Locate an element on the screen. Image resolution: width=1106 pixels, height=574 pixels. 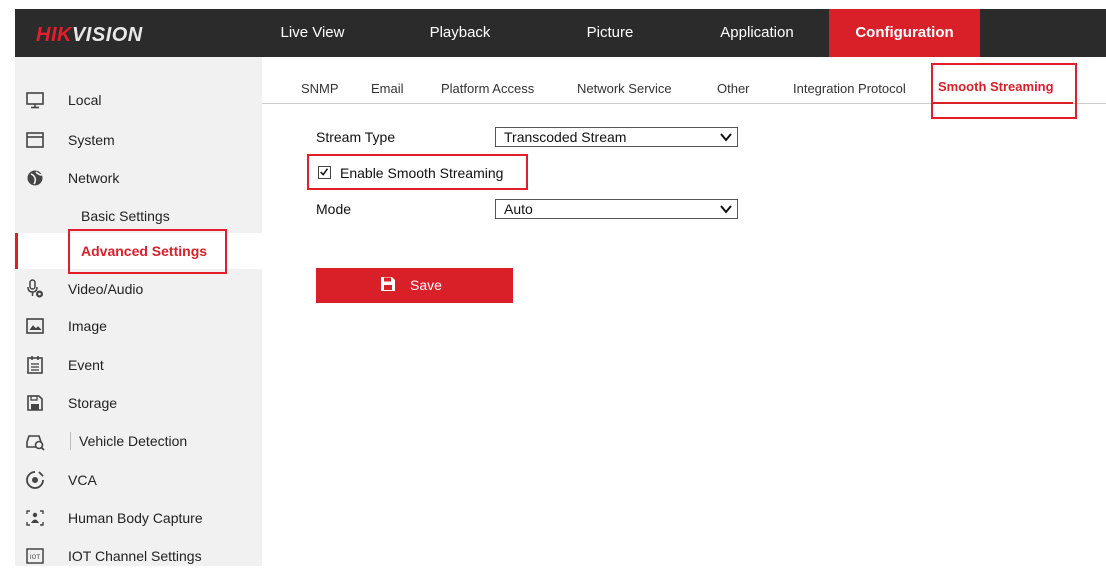
nav-playback: Playback is located at coordinates (460, 33).